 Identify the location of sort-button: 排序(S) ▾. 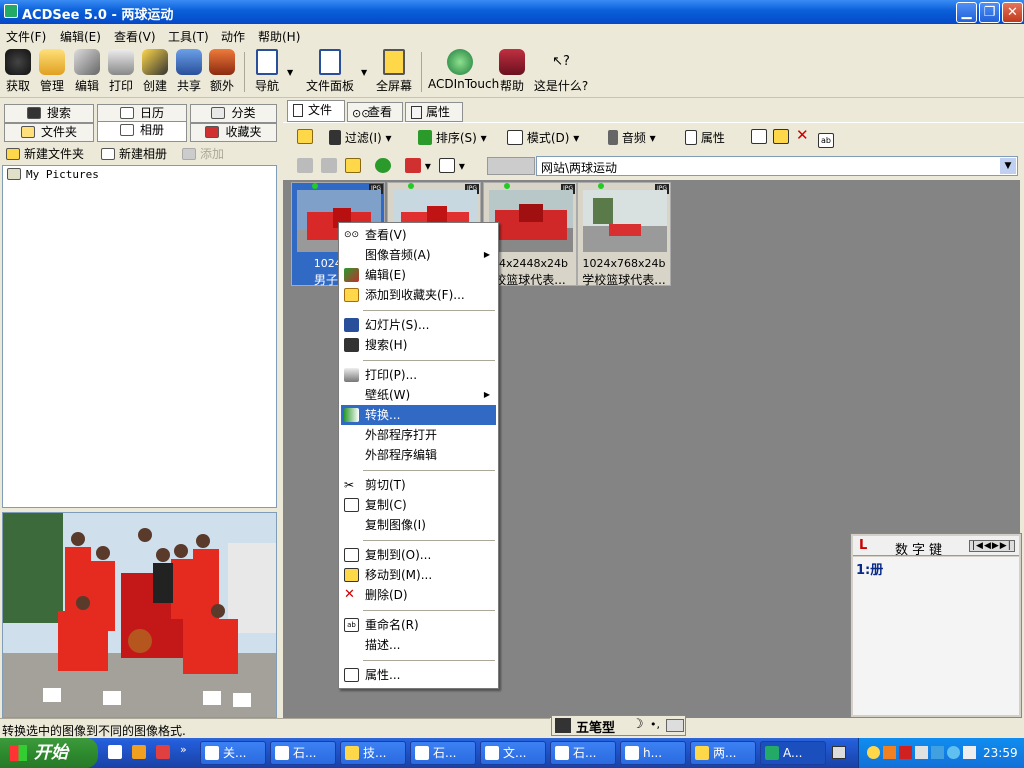
(452, 137).